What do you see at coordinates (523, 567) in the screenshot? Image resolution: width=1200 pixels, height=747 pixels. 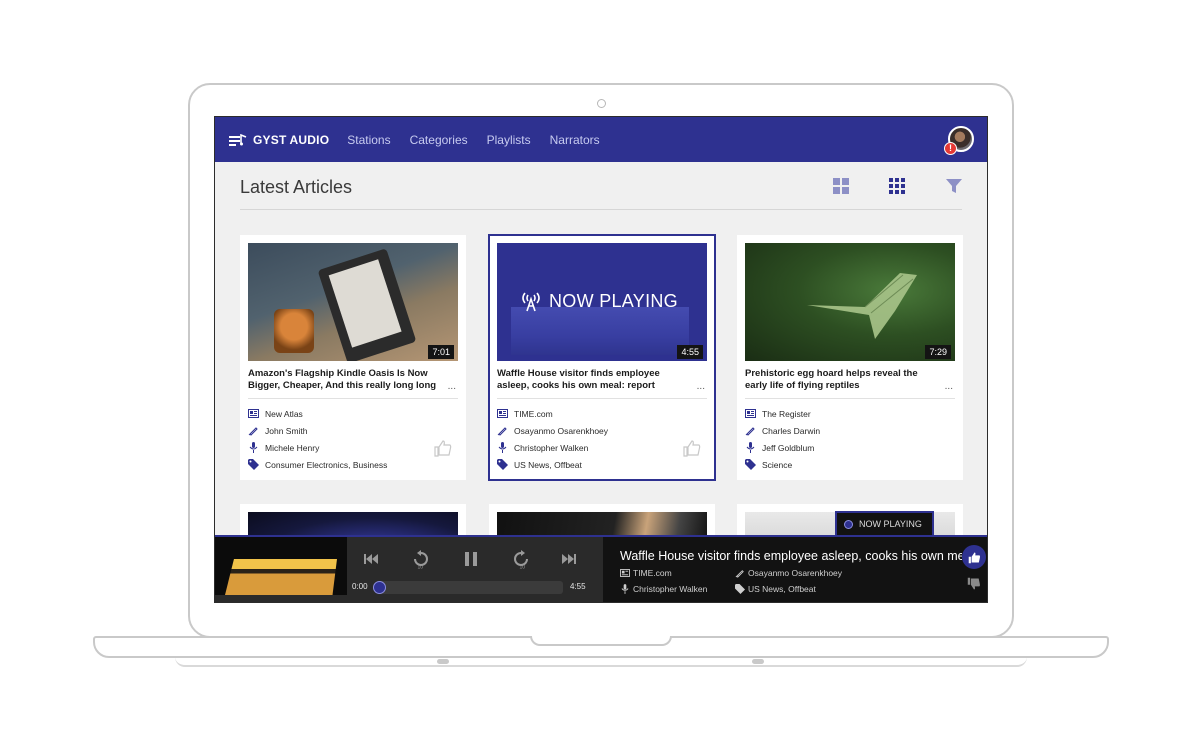 I see `svg-text: 10` at bounding box center [523, 567].